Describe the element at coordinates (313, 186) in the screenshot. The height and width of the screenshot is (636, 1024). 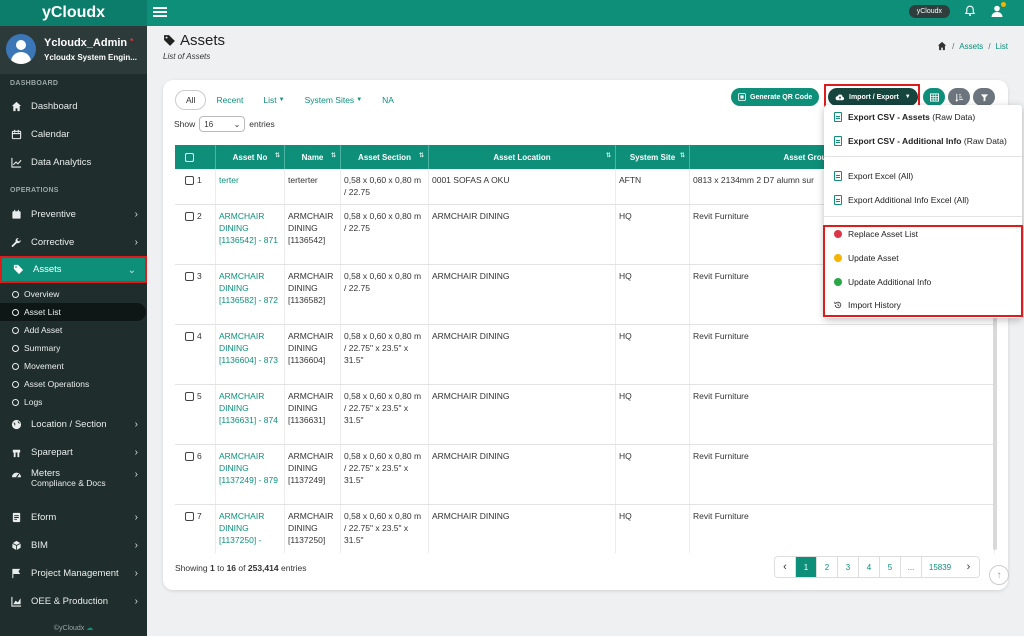
I see `cell-name: terterter` at that location.